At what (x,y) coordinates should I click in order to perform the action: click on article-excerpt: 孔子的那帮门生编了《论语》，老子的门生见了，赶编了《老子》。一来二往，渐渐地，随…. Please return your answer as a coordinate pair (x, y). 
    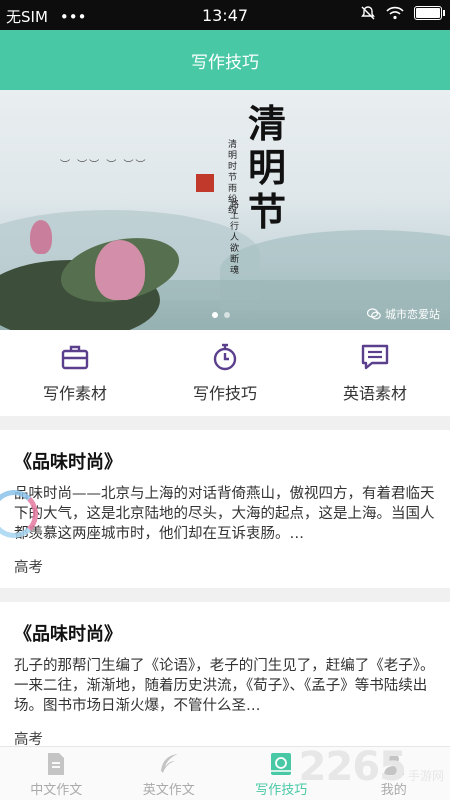
    Looking at the image, I should click on (224, 686).